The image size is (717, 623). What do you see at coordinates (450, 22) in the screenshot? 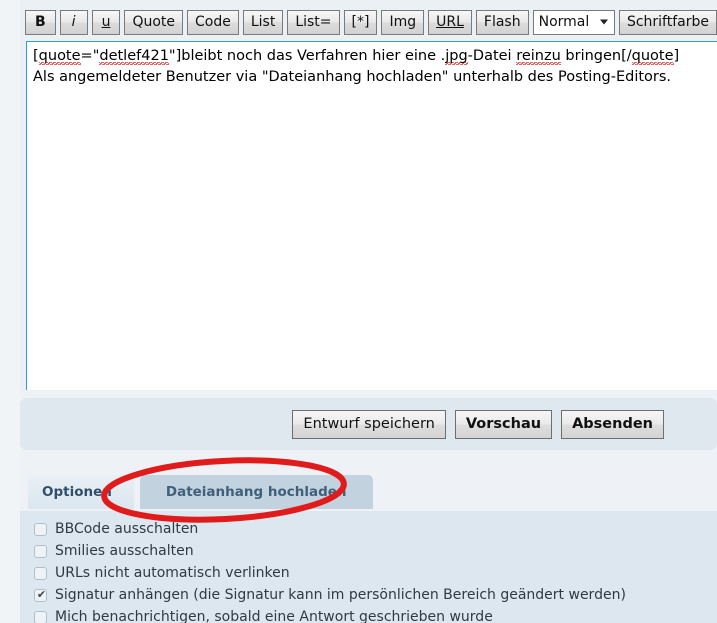
I see `url-button: URL` at bounding box center [450, 22].